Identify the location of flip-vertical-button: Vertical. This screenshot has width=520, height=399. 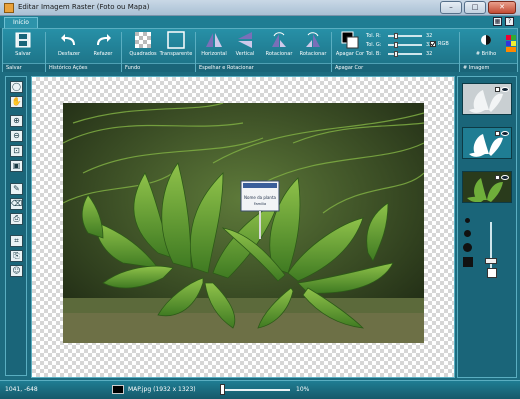
(245, 46).